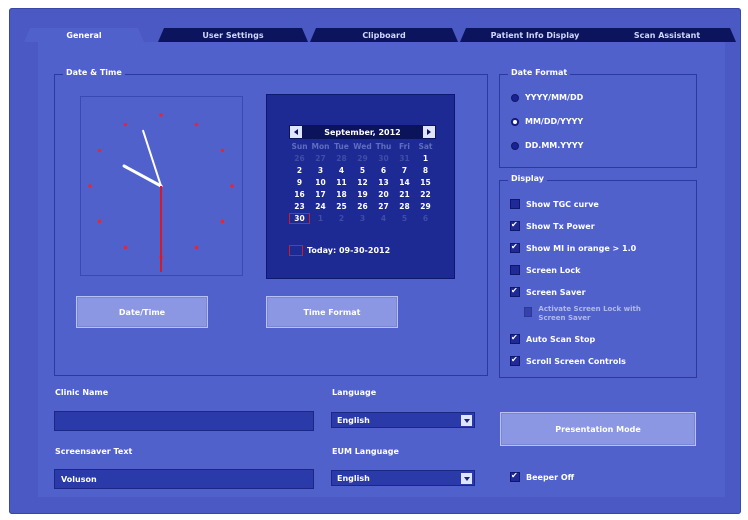 The width and height of the screenshot is (748, 520). Describe the element at coordinates (332, 312) in the screenshot. I see `time-format-button: Time Format` at that location.